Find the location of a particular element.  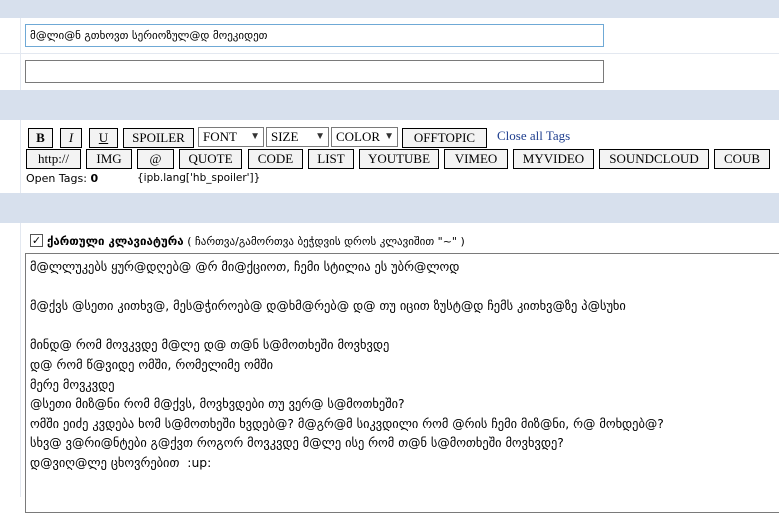

font-select-label: FONT is located at coordinates (220, 136).